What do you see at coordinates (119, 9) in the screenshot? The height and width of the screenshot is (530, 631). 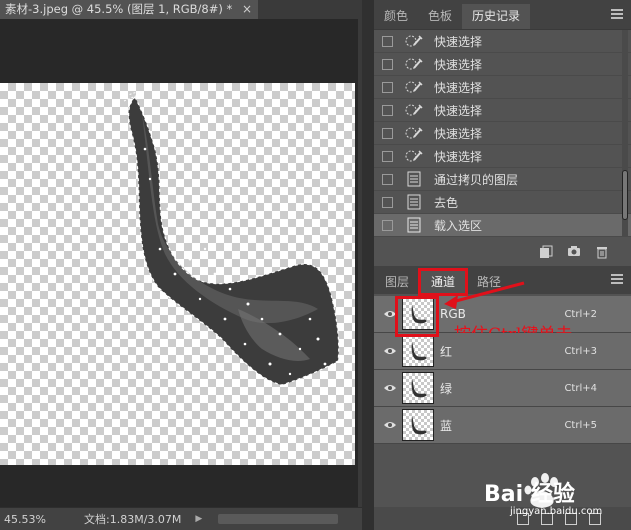 I see `document-tab-title: 素材-3.jpeg @ 45.5% (图层 1, RGB/8#) *` at bounding box center [119, 9].